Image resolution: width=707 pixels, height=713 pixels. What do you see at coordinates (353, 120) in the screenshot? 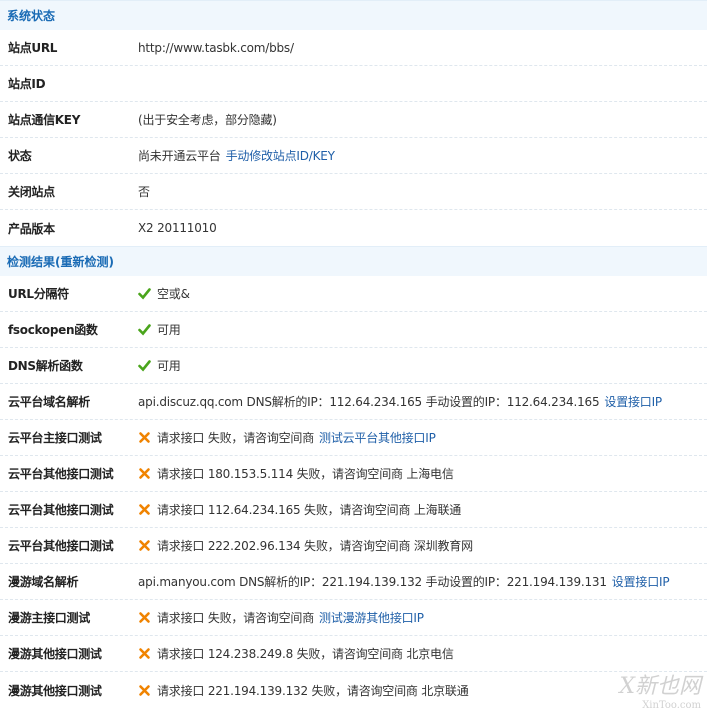
I see `info-row: 站点通信KEY (出于安全考虑，部分隐藏)` at bounding box center [353, 120].